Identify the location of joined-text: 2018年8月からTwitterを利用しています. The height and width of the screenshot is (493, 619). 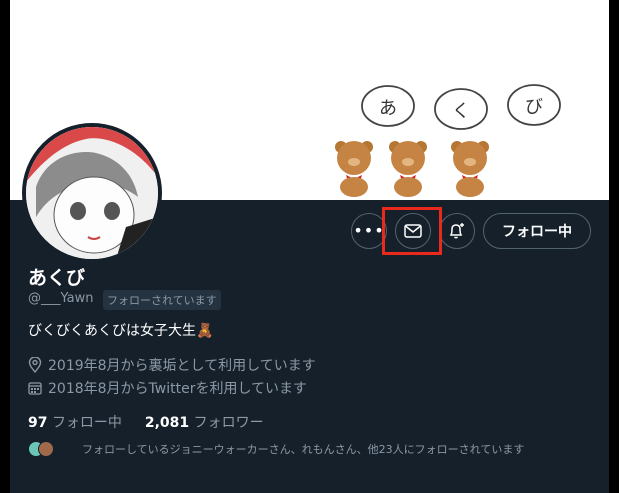
(178, 389).